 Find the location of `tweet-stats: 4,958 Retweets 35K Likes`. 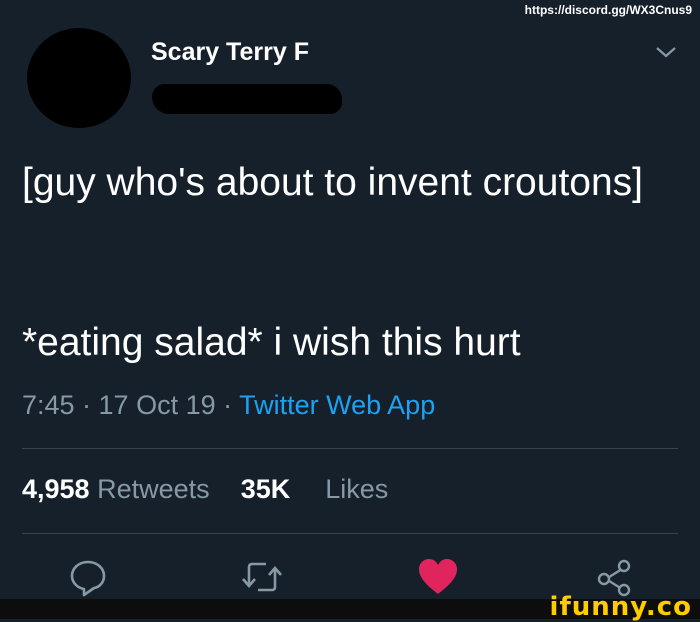

tweet-stats: 4,958 Retweets 35K Likes is located at coordinates (205, 489).